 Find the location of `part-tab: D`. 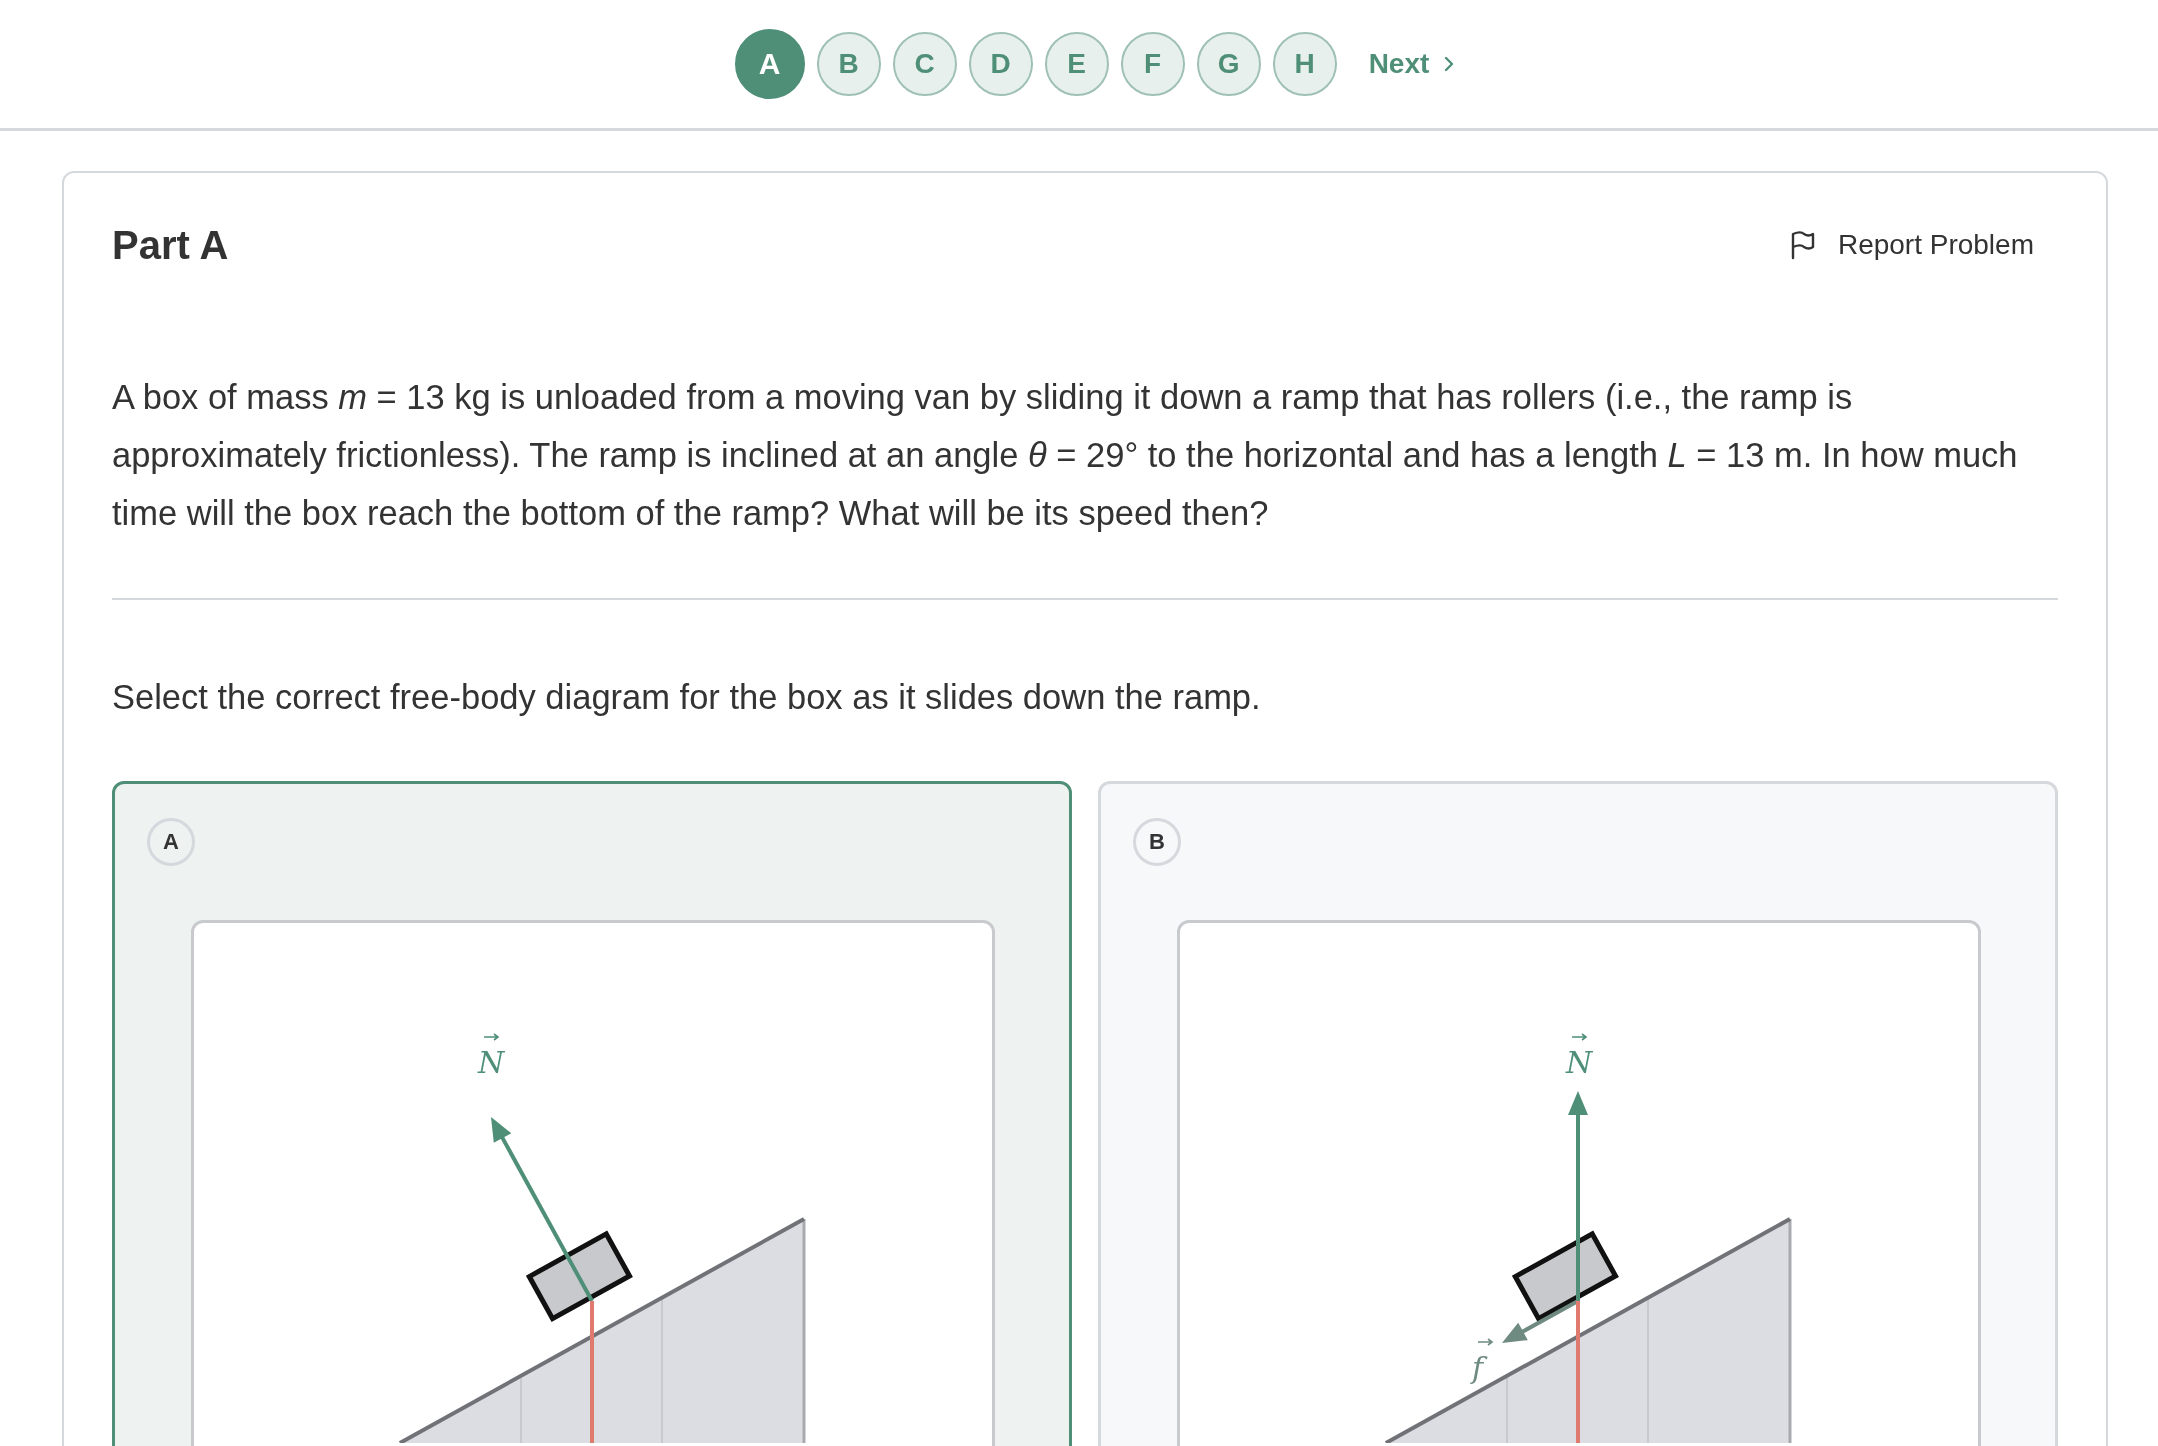

part-tab: D is located at coordinates (1000, 64).